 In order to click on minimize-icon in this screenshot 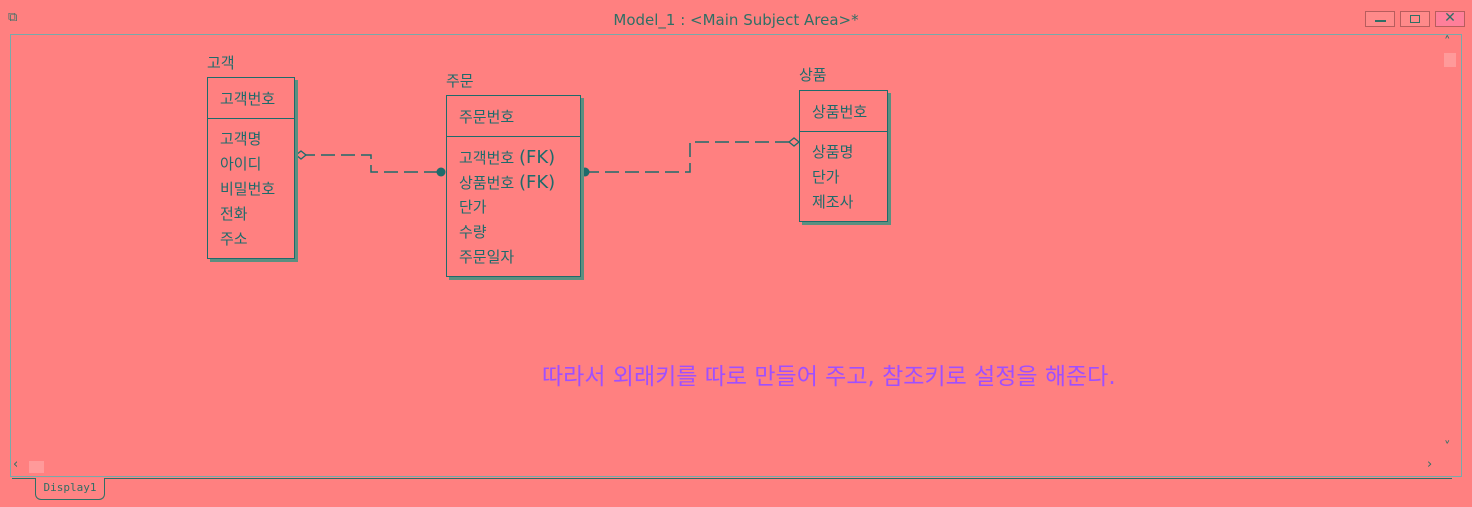, I will do `click(1380, 21)`.